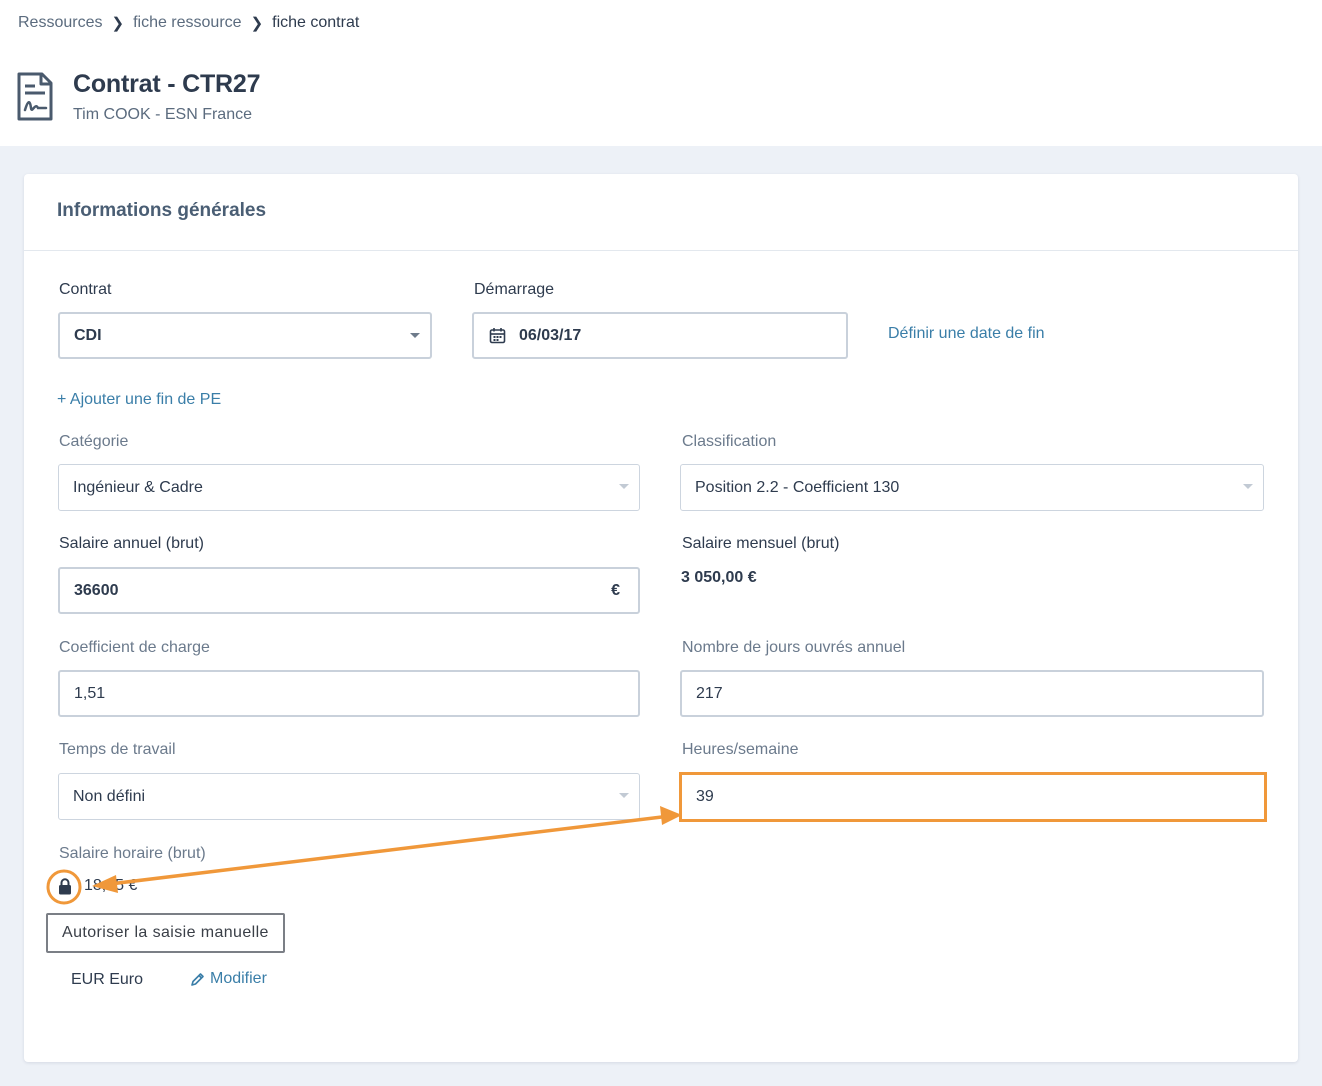 This screenshot has height=1086, width=1322. What do you see at coordinates (349, 487) in the screenshot?
I see `categorie-select: Ingénieur & Cadre` at bounding box center [349, 487].